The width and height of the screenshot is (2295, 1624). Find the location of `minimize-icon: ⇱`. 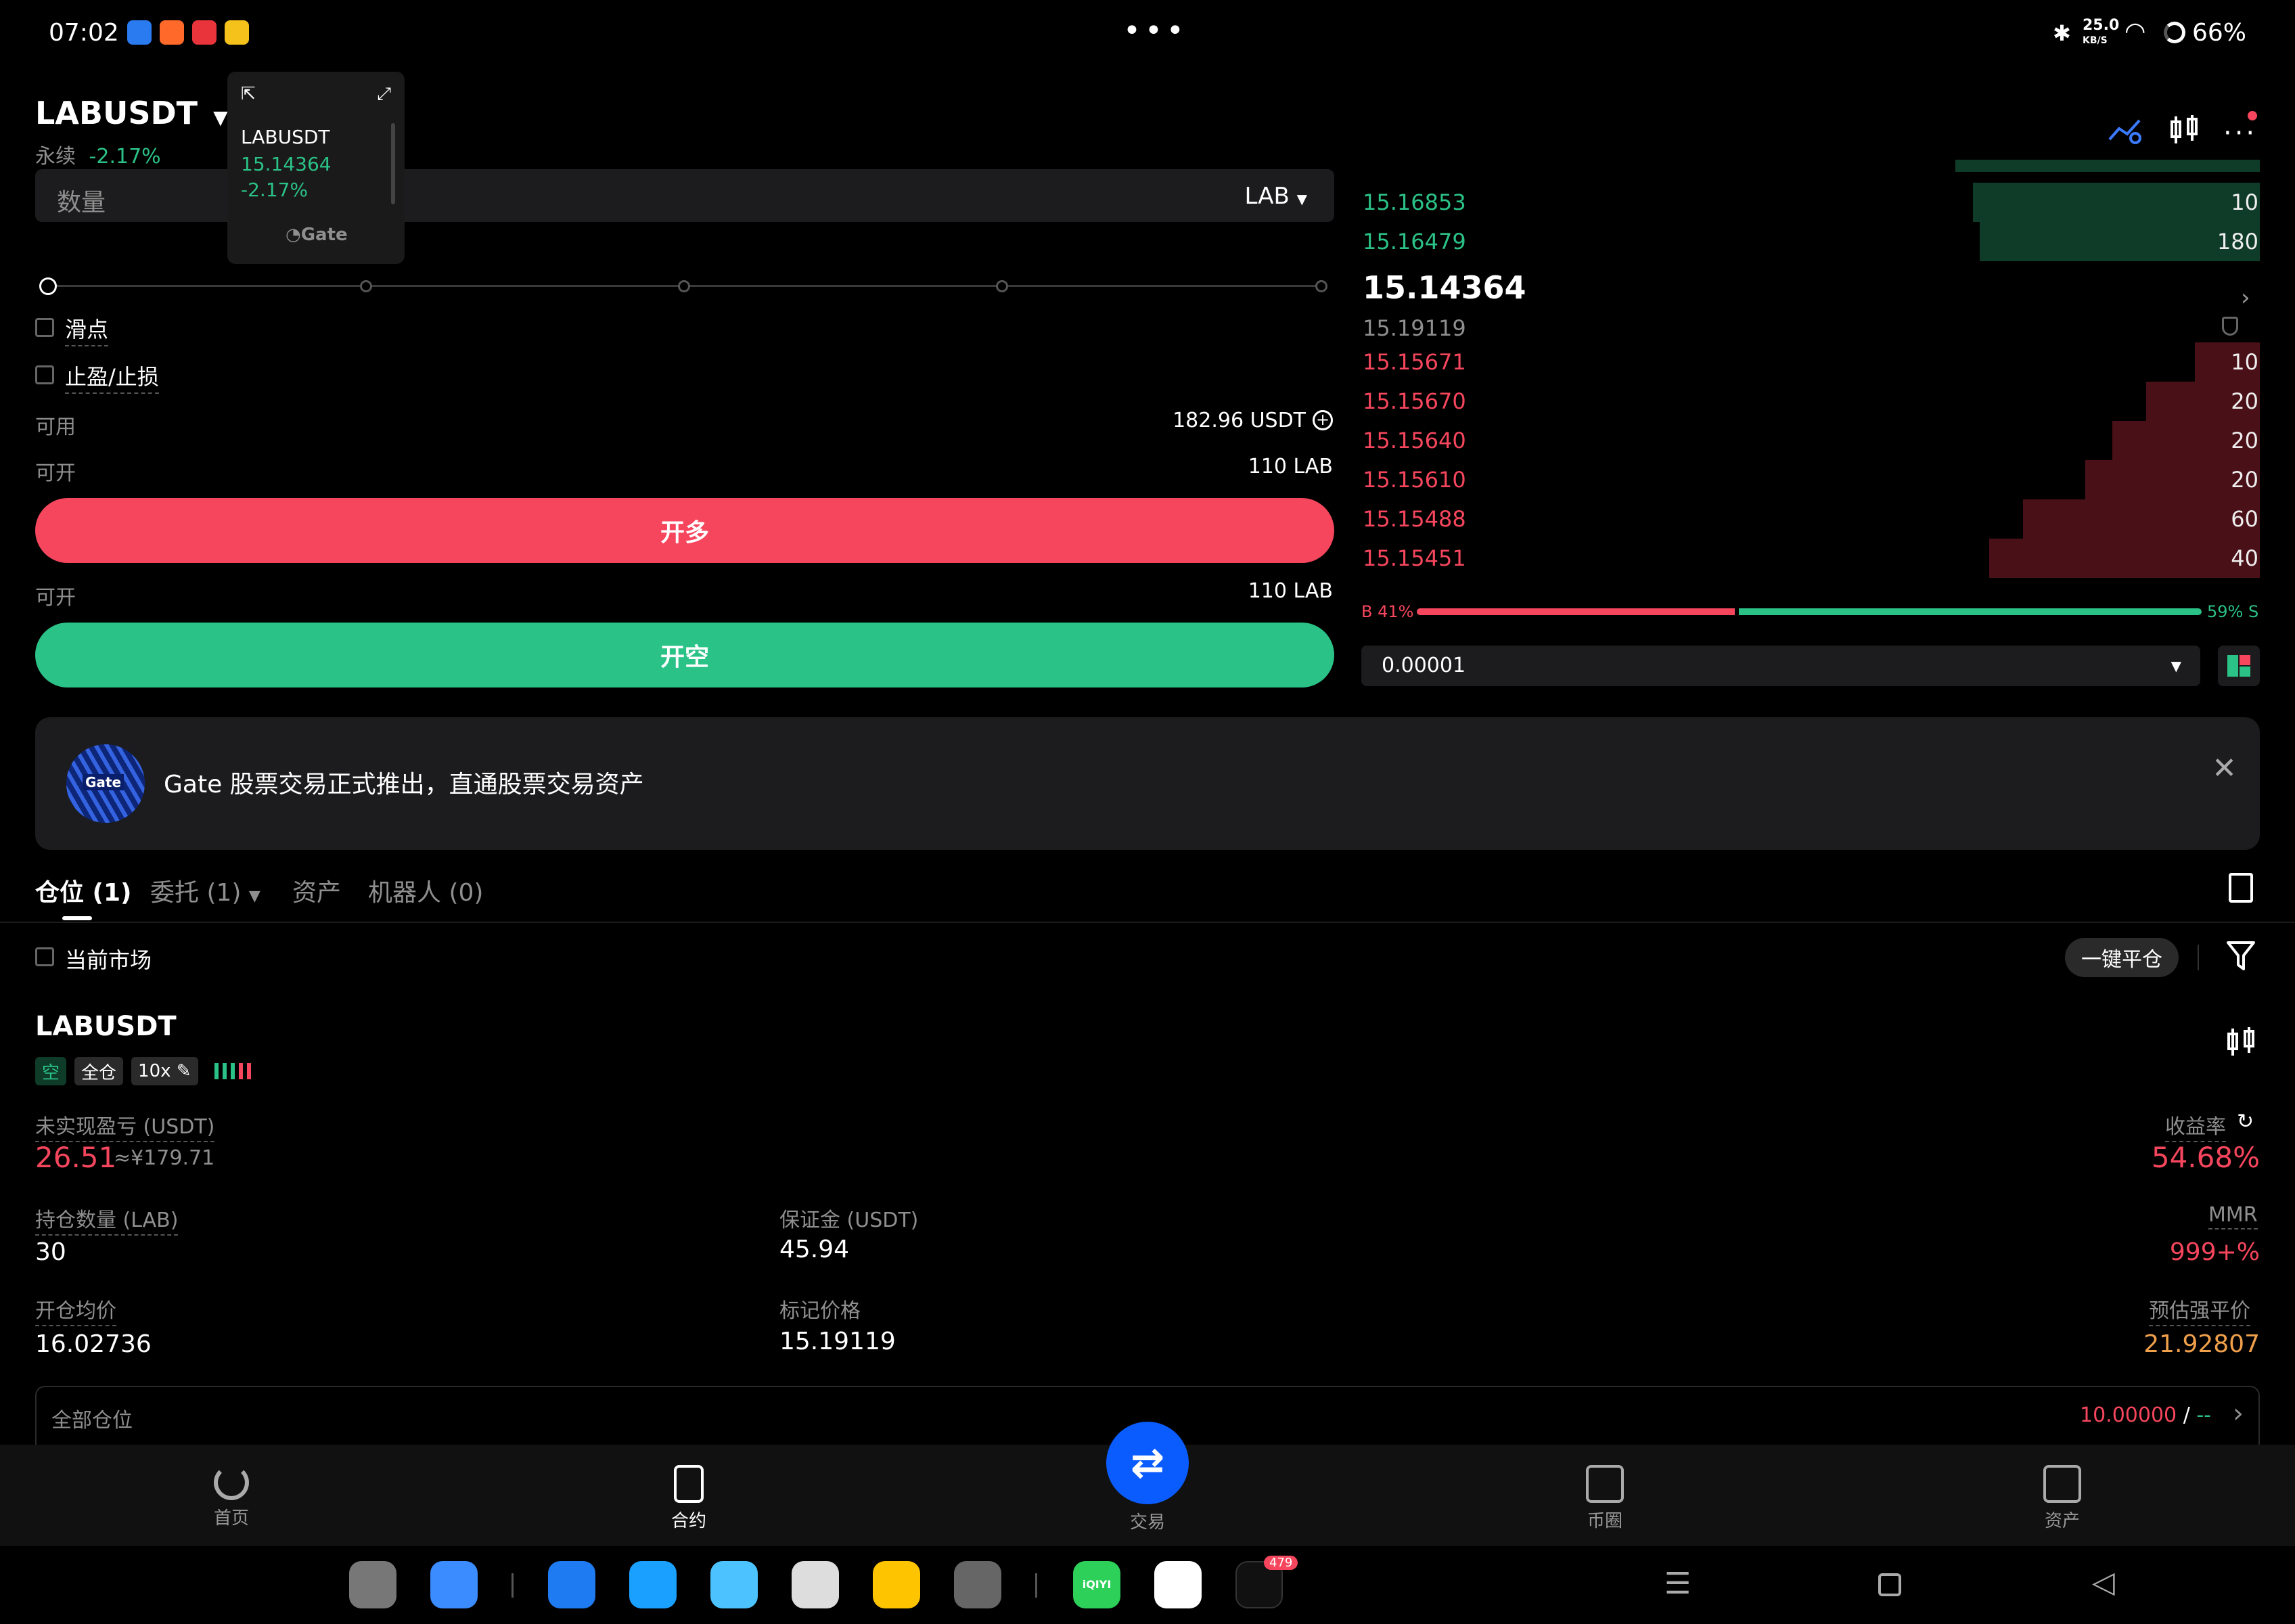

minimize-icon: ⇱ is located at coordinates (248, 94).